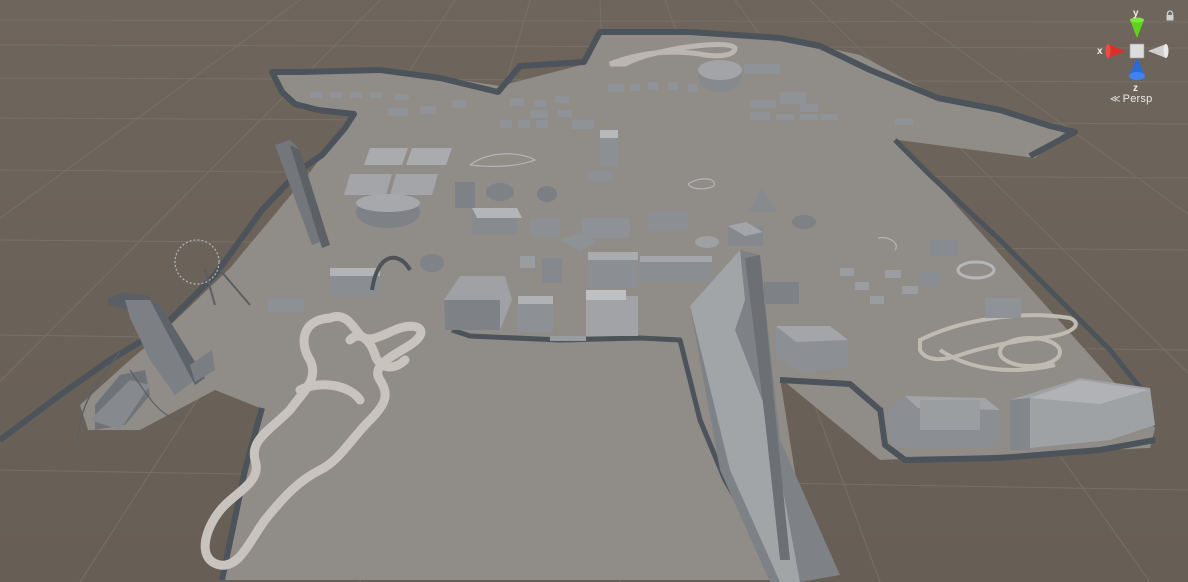  Describe the element at coordinates (1137, 69) in the screenshot. I see `gizmo-cone-z-icon` at that location.